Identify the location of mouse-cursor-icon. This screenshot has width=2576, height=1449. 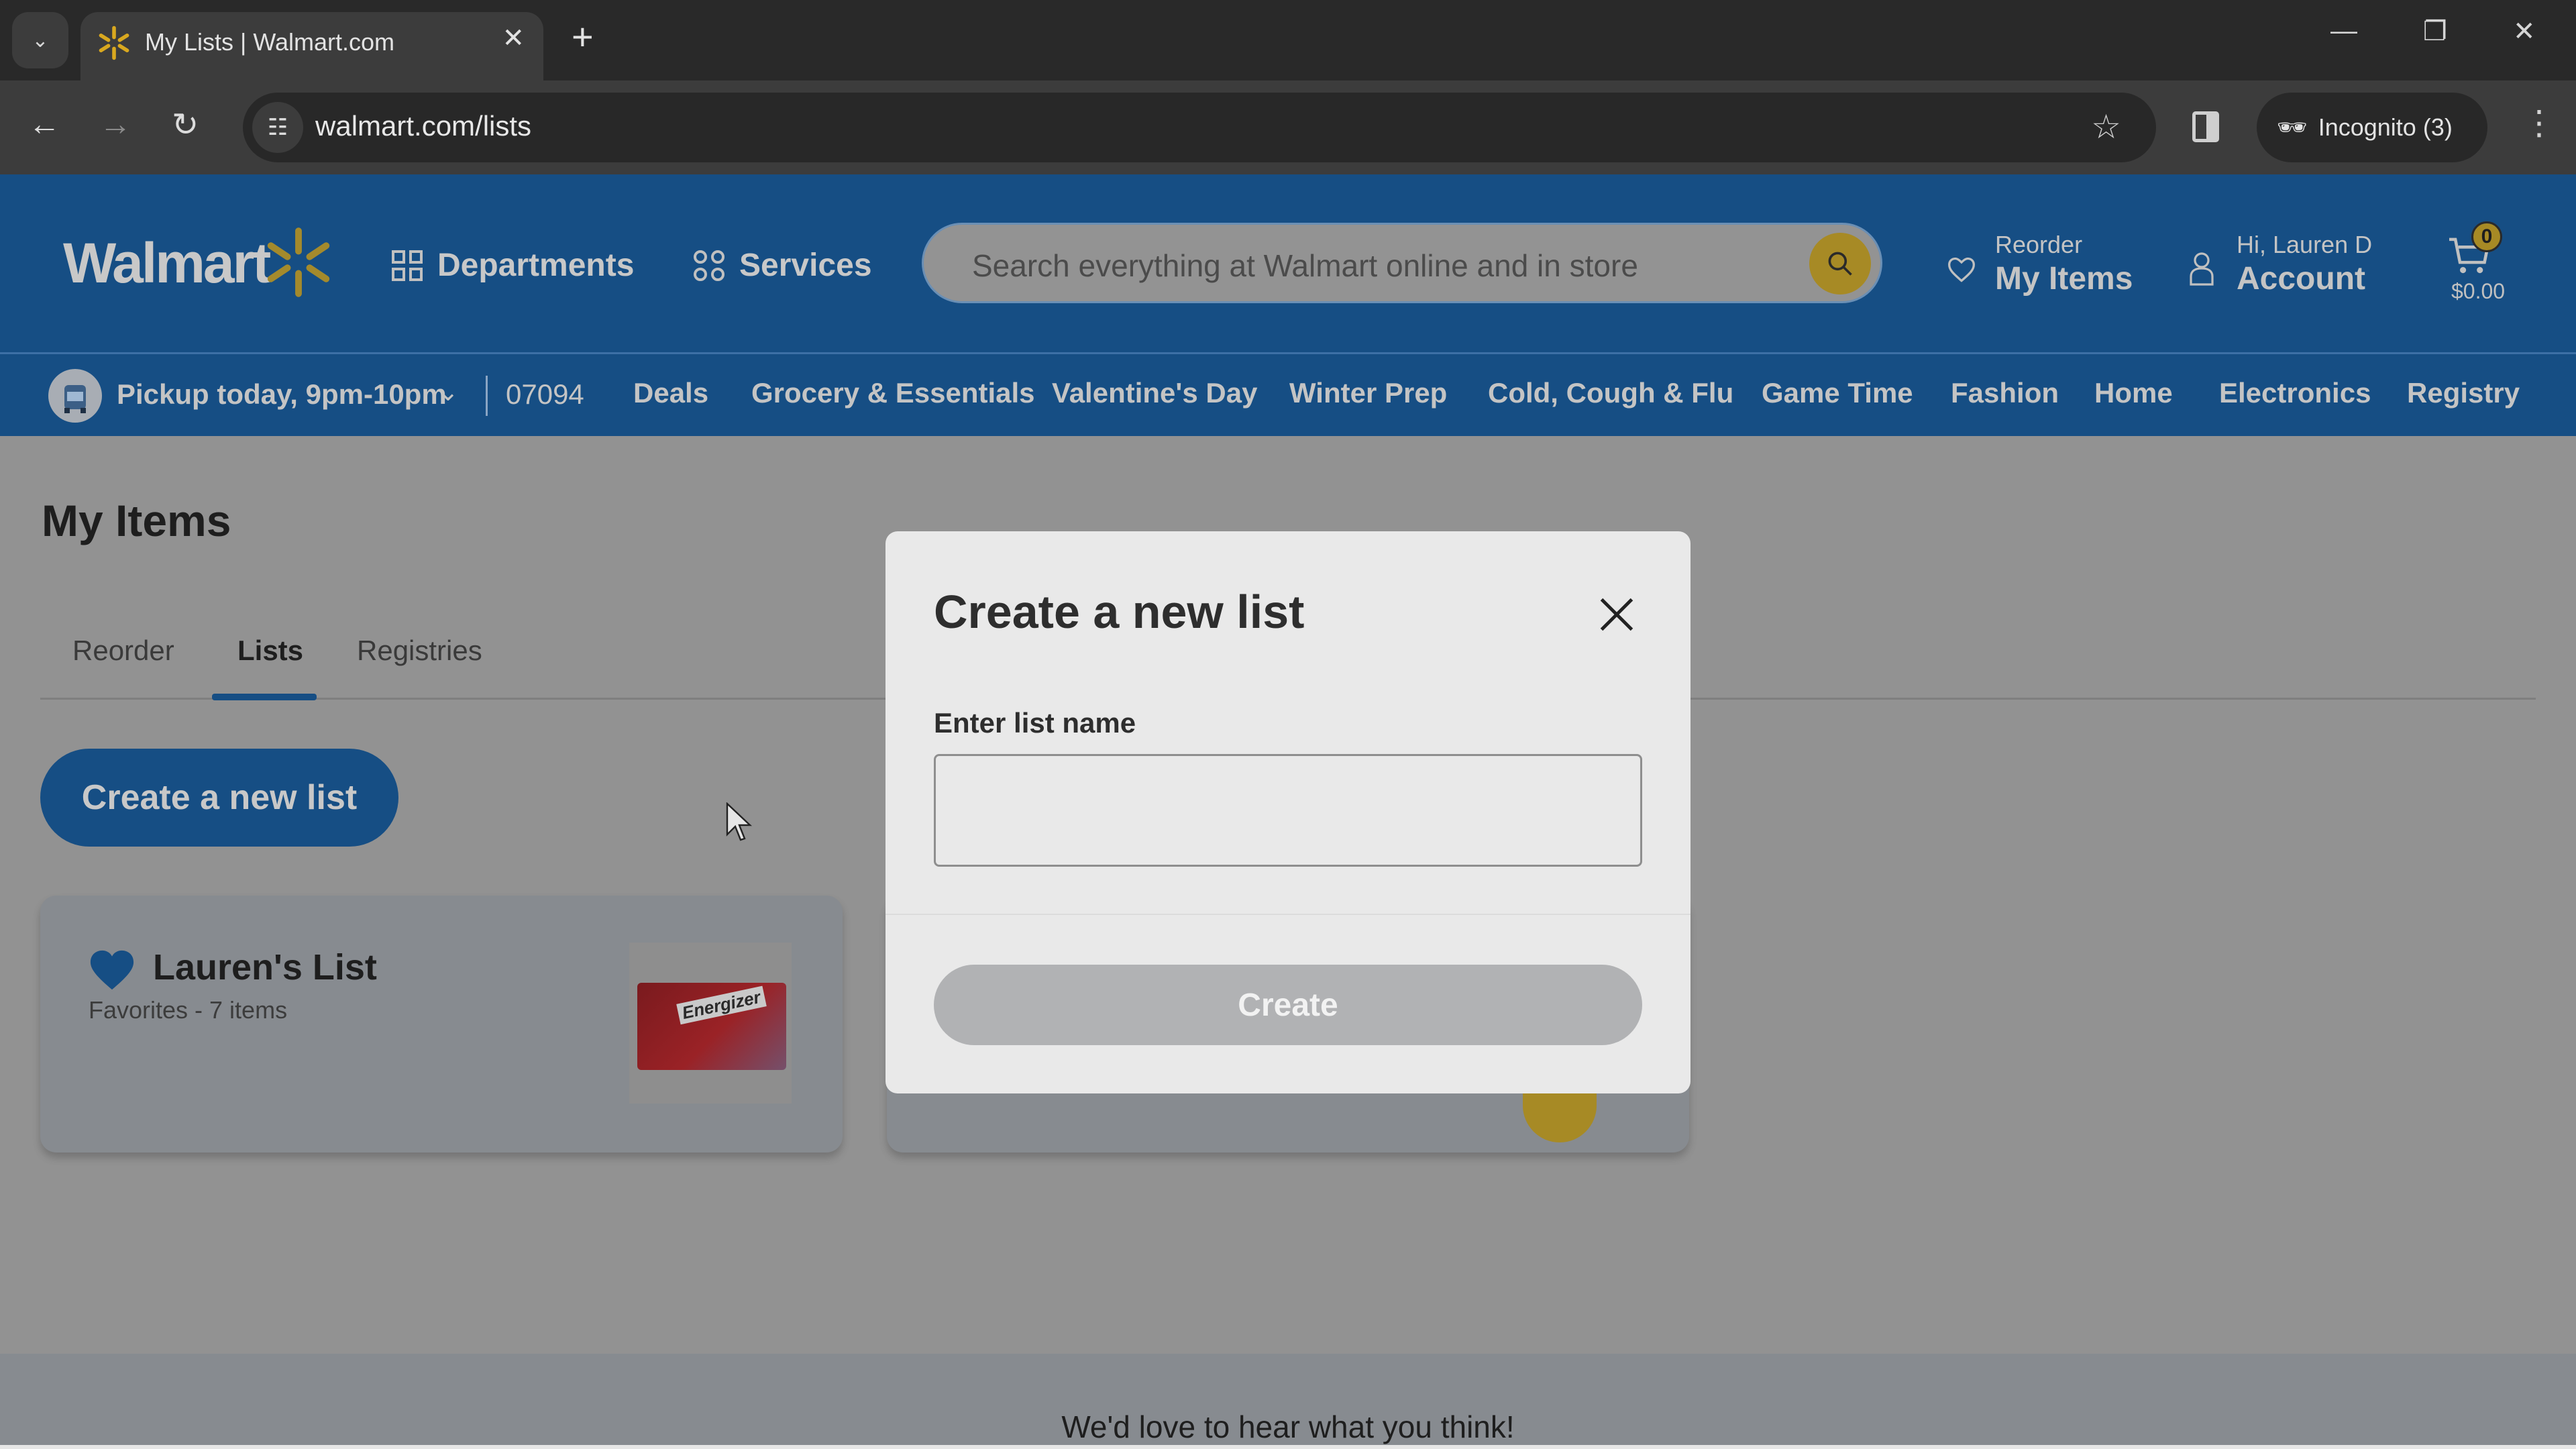
(739, 821).